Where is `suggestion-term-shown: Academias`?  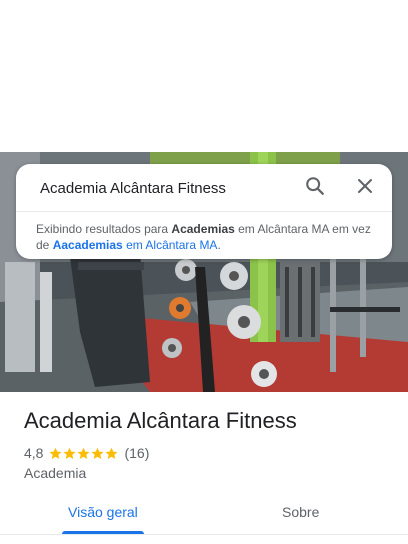 suggestion-term-shown: Academias is located at coordinates (203, 229).